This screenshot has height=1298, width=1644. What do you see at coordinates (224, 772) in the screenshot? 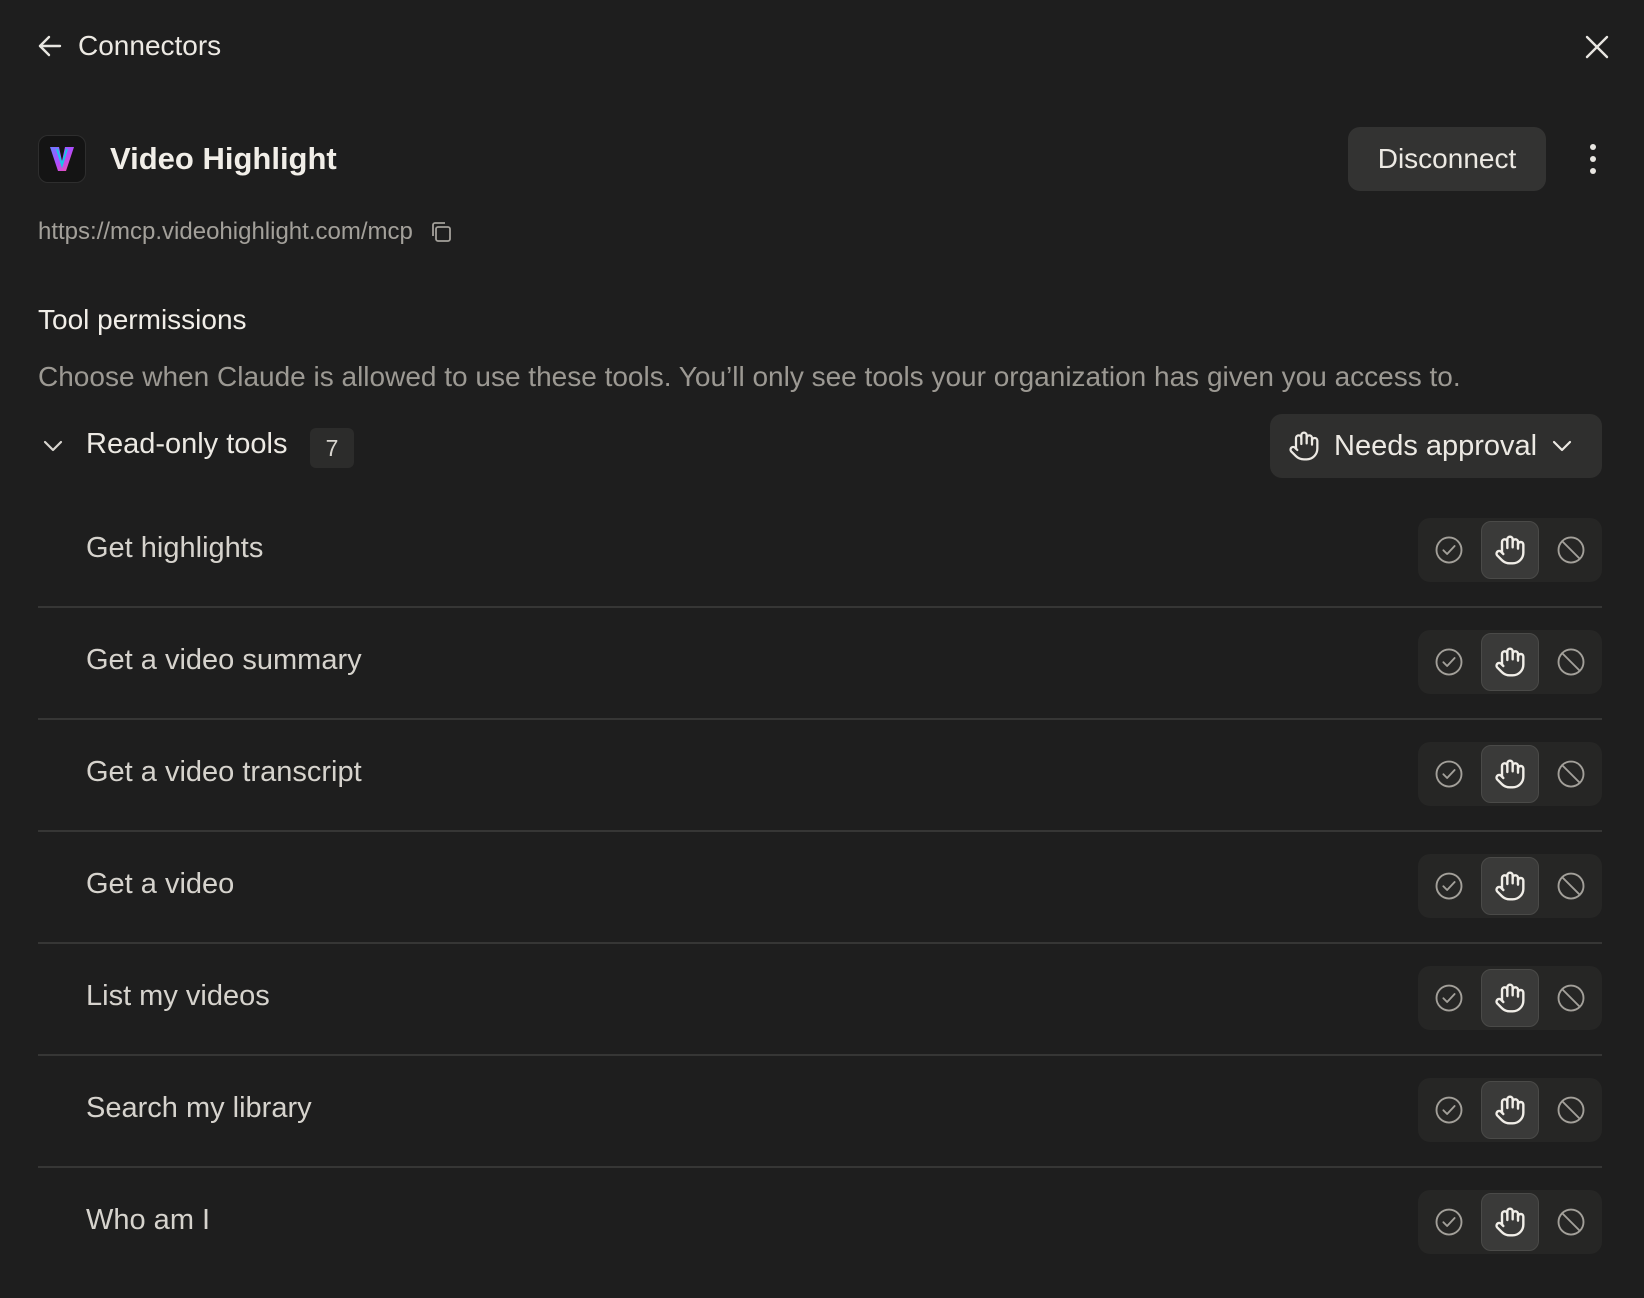
I see `tool-label: Get a video transcript` at bounding box center [224, 772].